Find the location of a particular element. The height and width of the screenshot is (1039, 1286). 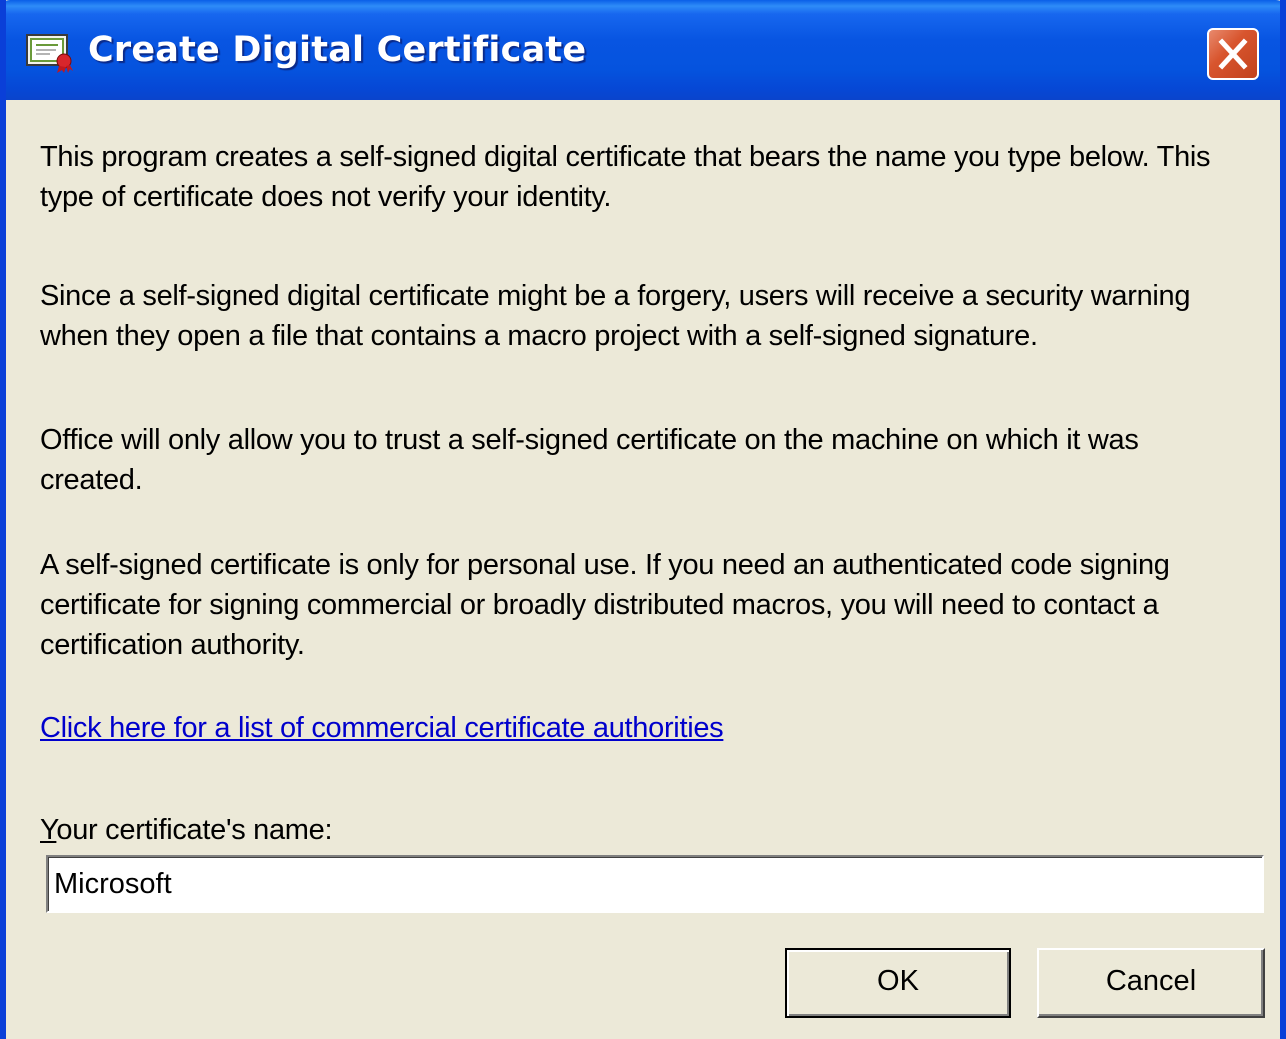

certificate-name-label: Your certificate's name: is located at coordinates (186, 830).